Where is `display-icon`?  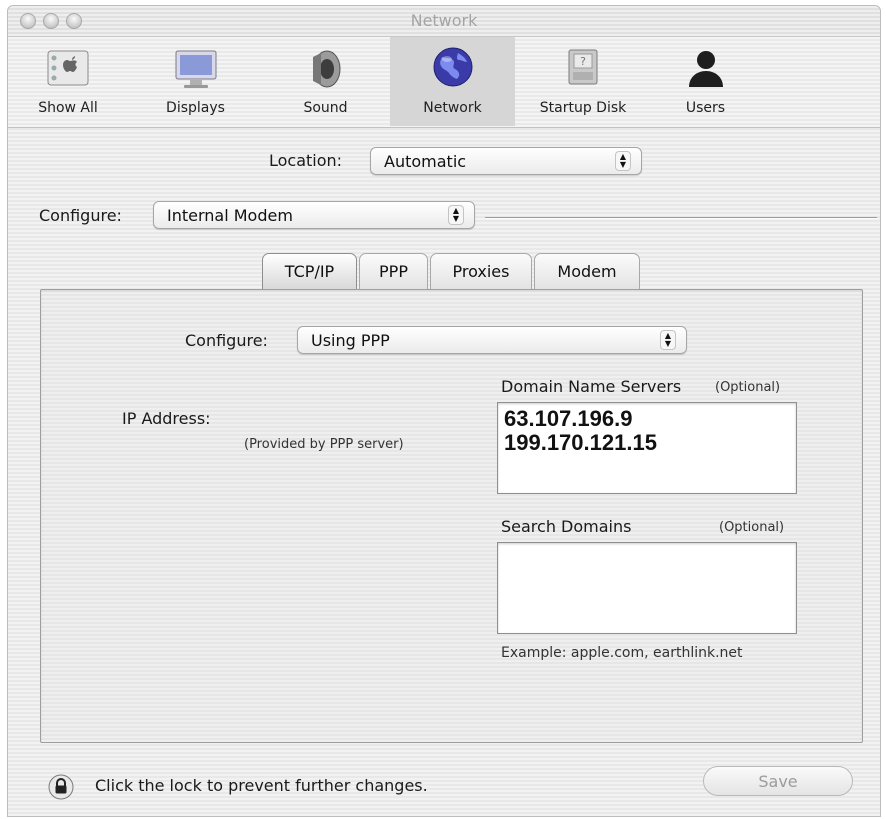 display-icon is located at coordinates (195, 69).